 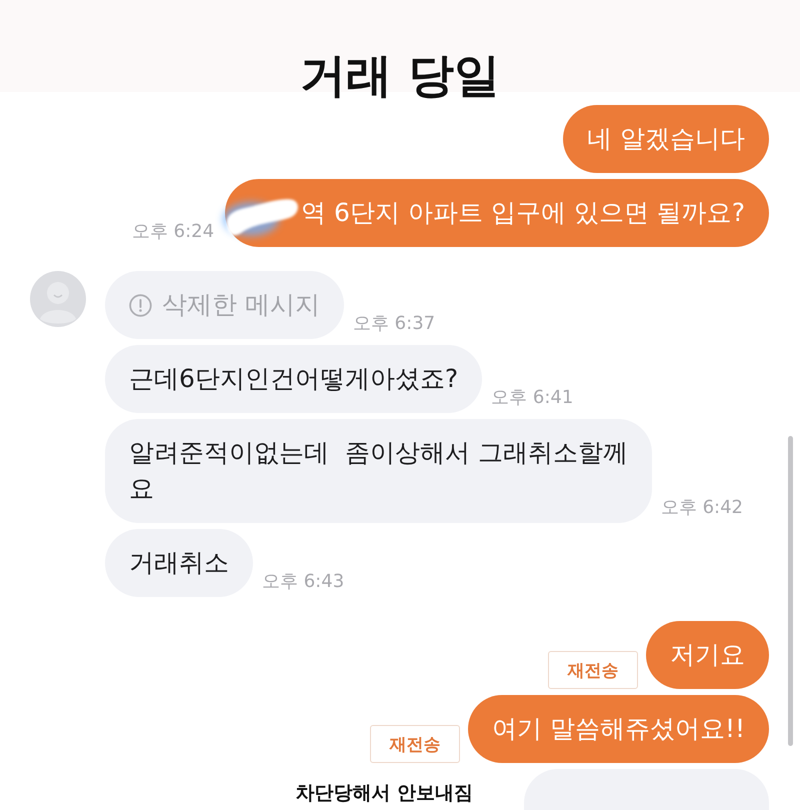 What do you see at coordinates (140, 305) in the screenshot?
I see `alert-icon` at bounding box center [140, 305].